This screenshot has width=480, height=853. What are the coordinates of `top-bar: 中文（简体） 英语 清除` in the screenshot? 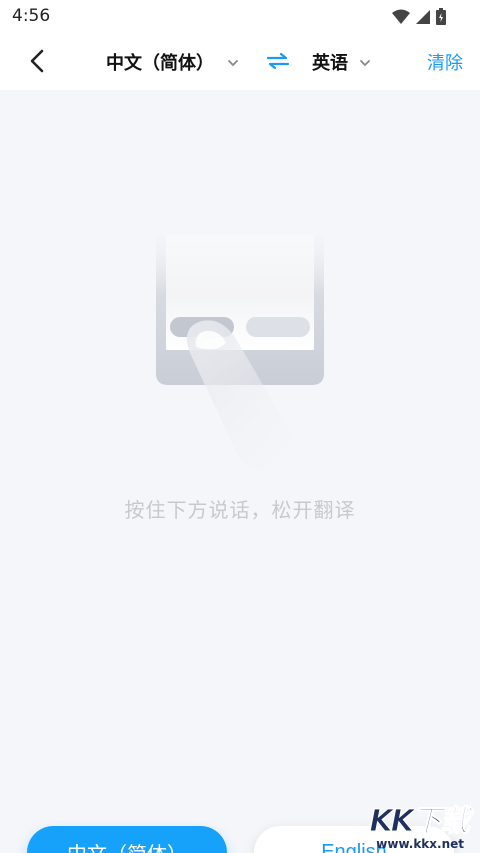 It's located at (240, 61).